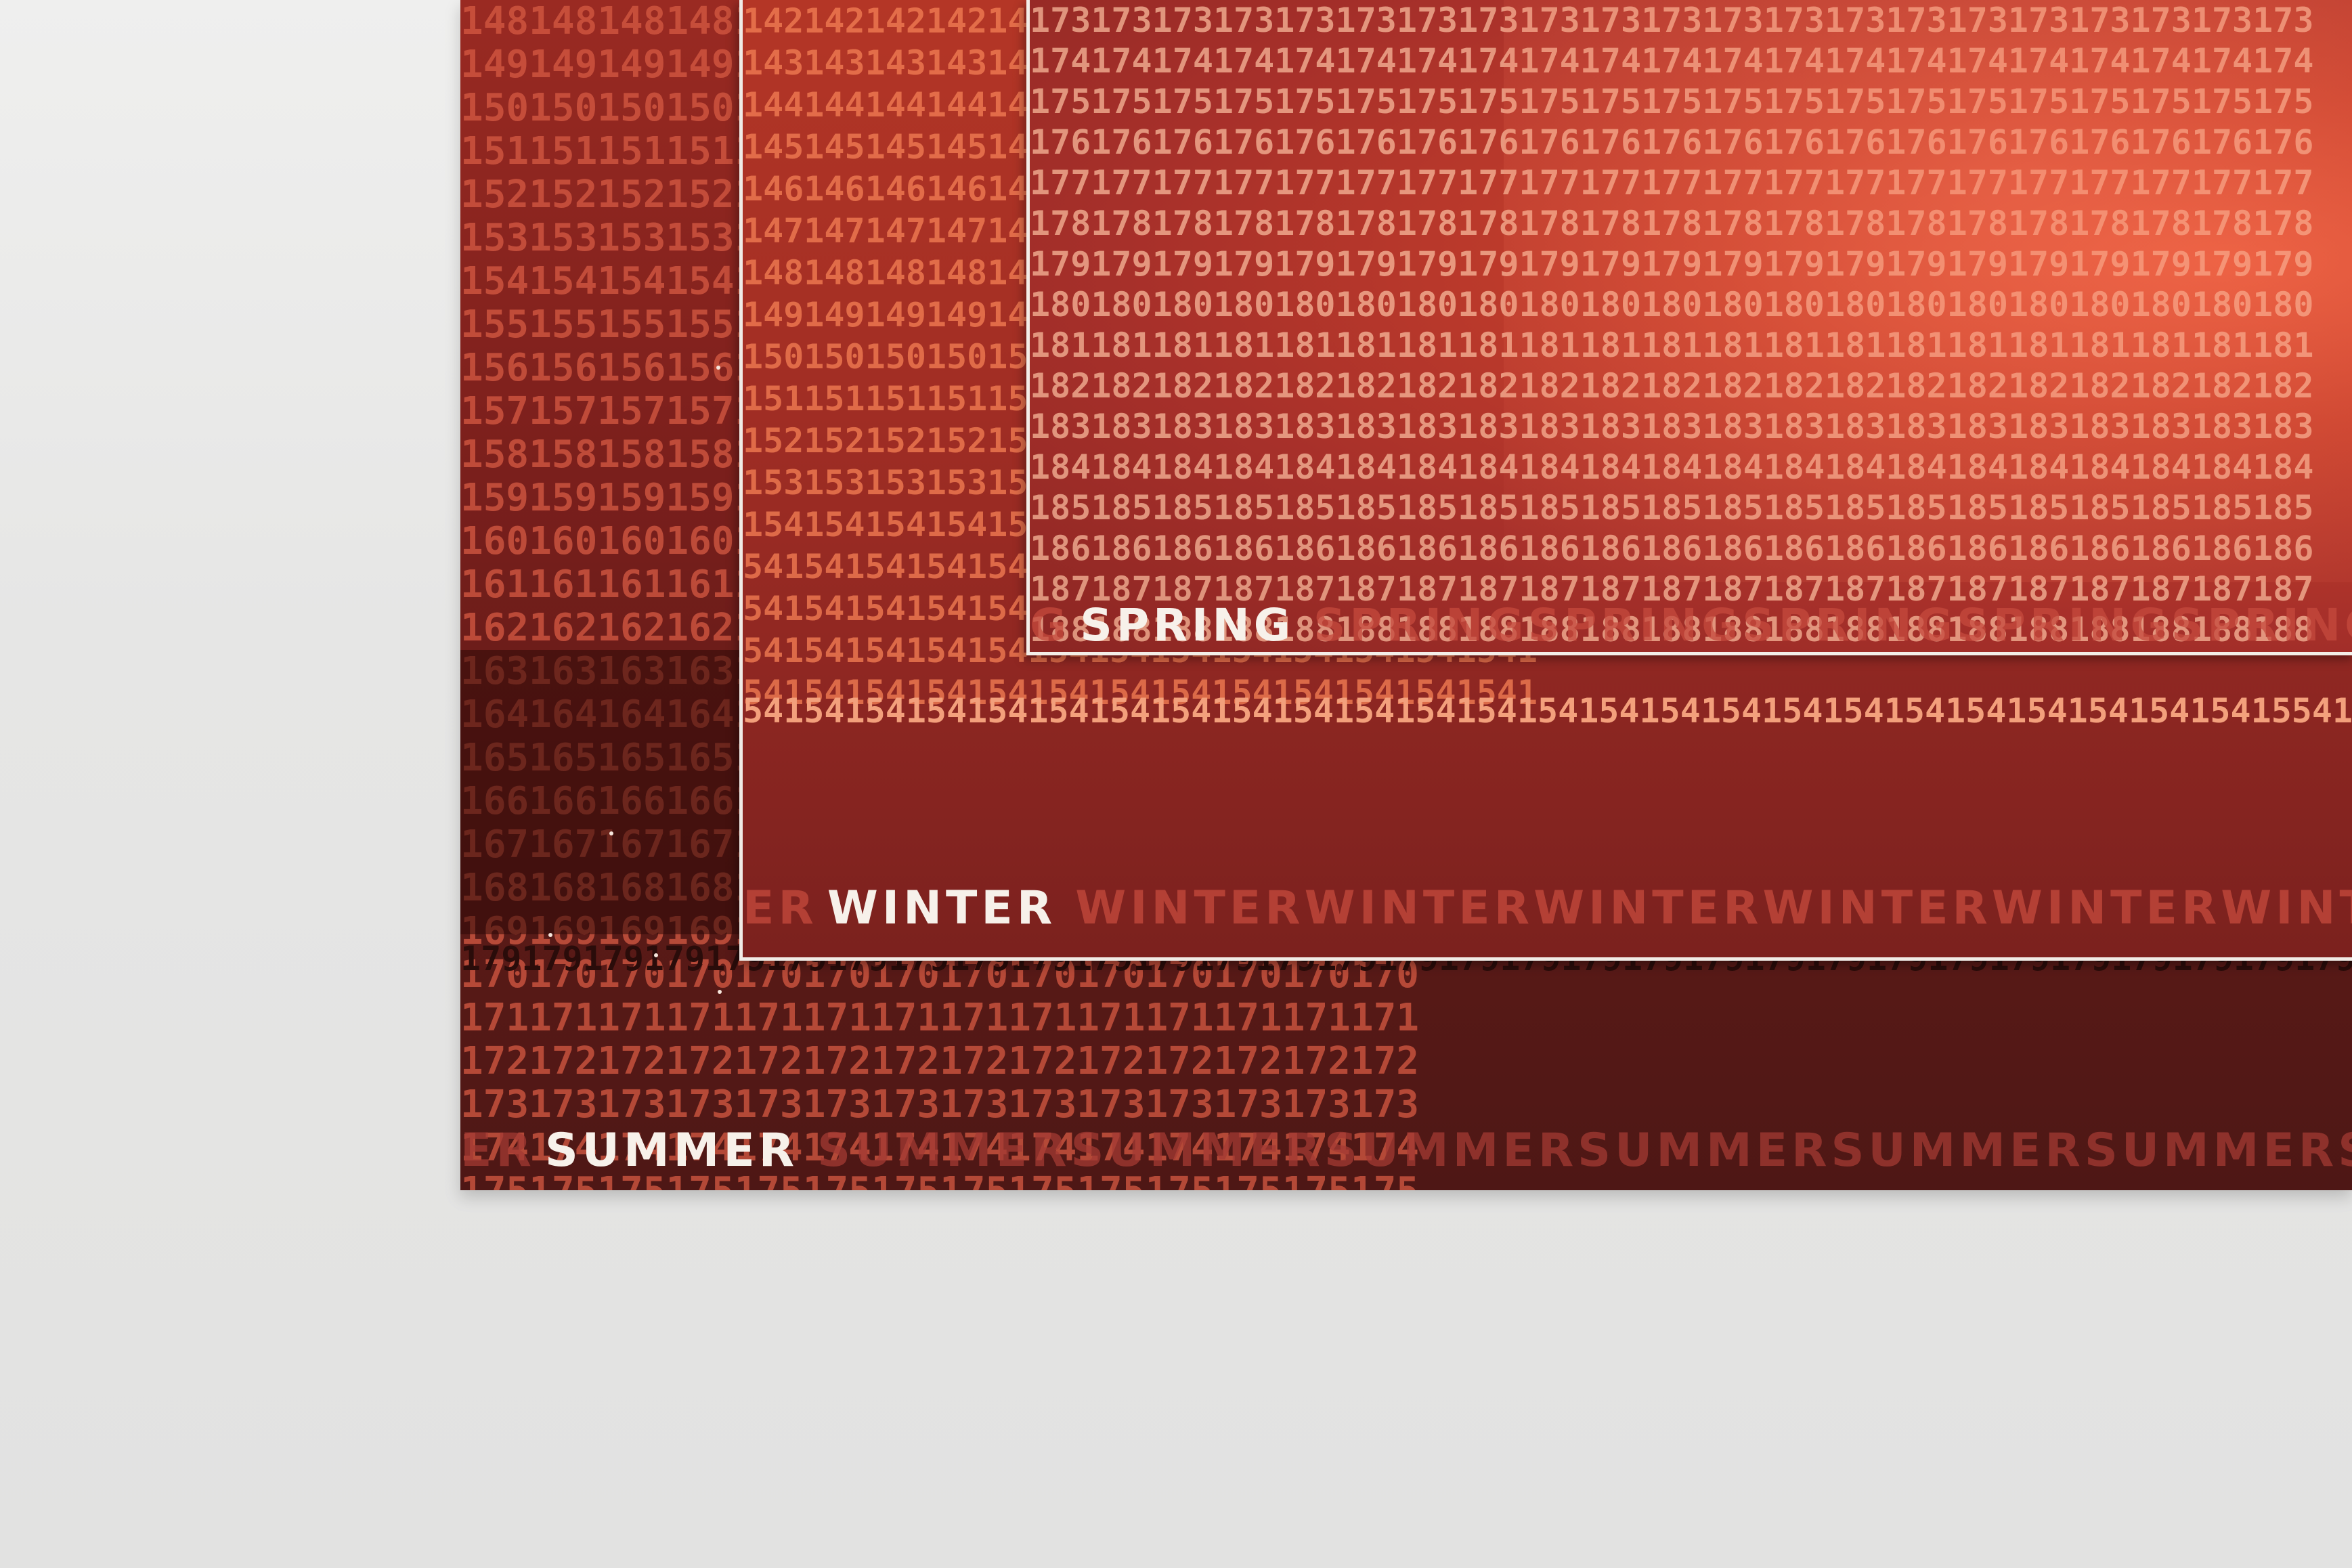 This screenshot has height=1568, width=2352. What do you see at coordinates (1187, 625) in the screenshot?
I see `spring-label: SPRING` at bounding box center [1187, 625].